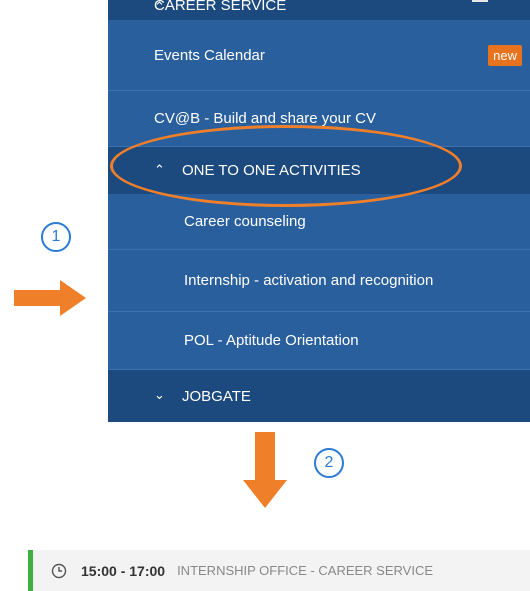 Image resolution: width=530 pixels, height=591 pixels. Describe the element at coordinates (265, 118) in the screenshot. I see `menu-item-label: CV@B - Build and share your CV` at that location.